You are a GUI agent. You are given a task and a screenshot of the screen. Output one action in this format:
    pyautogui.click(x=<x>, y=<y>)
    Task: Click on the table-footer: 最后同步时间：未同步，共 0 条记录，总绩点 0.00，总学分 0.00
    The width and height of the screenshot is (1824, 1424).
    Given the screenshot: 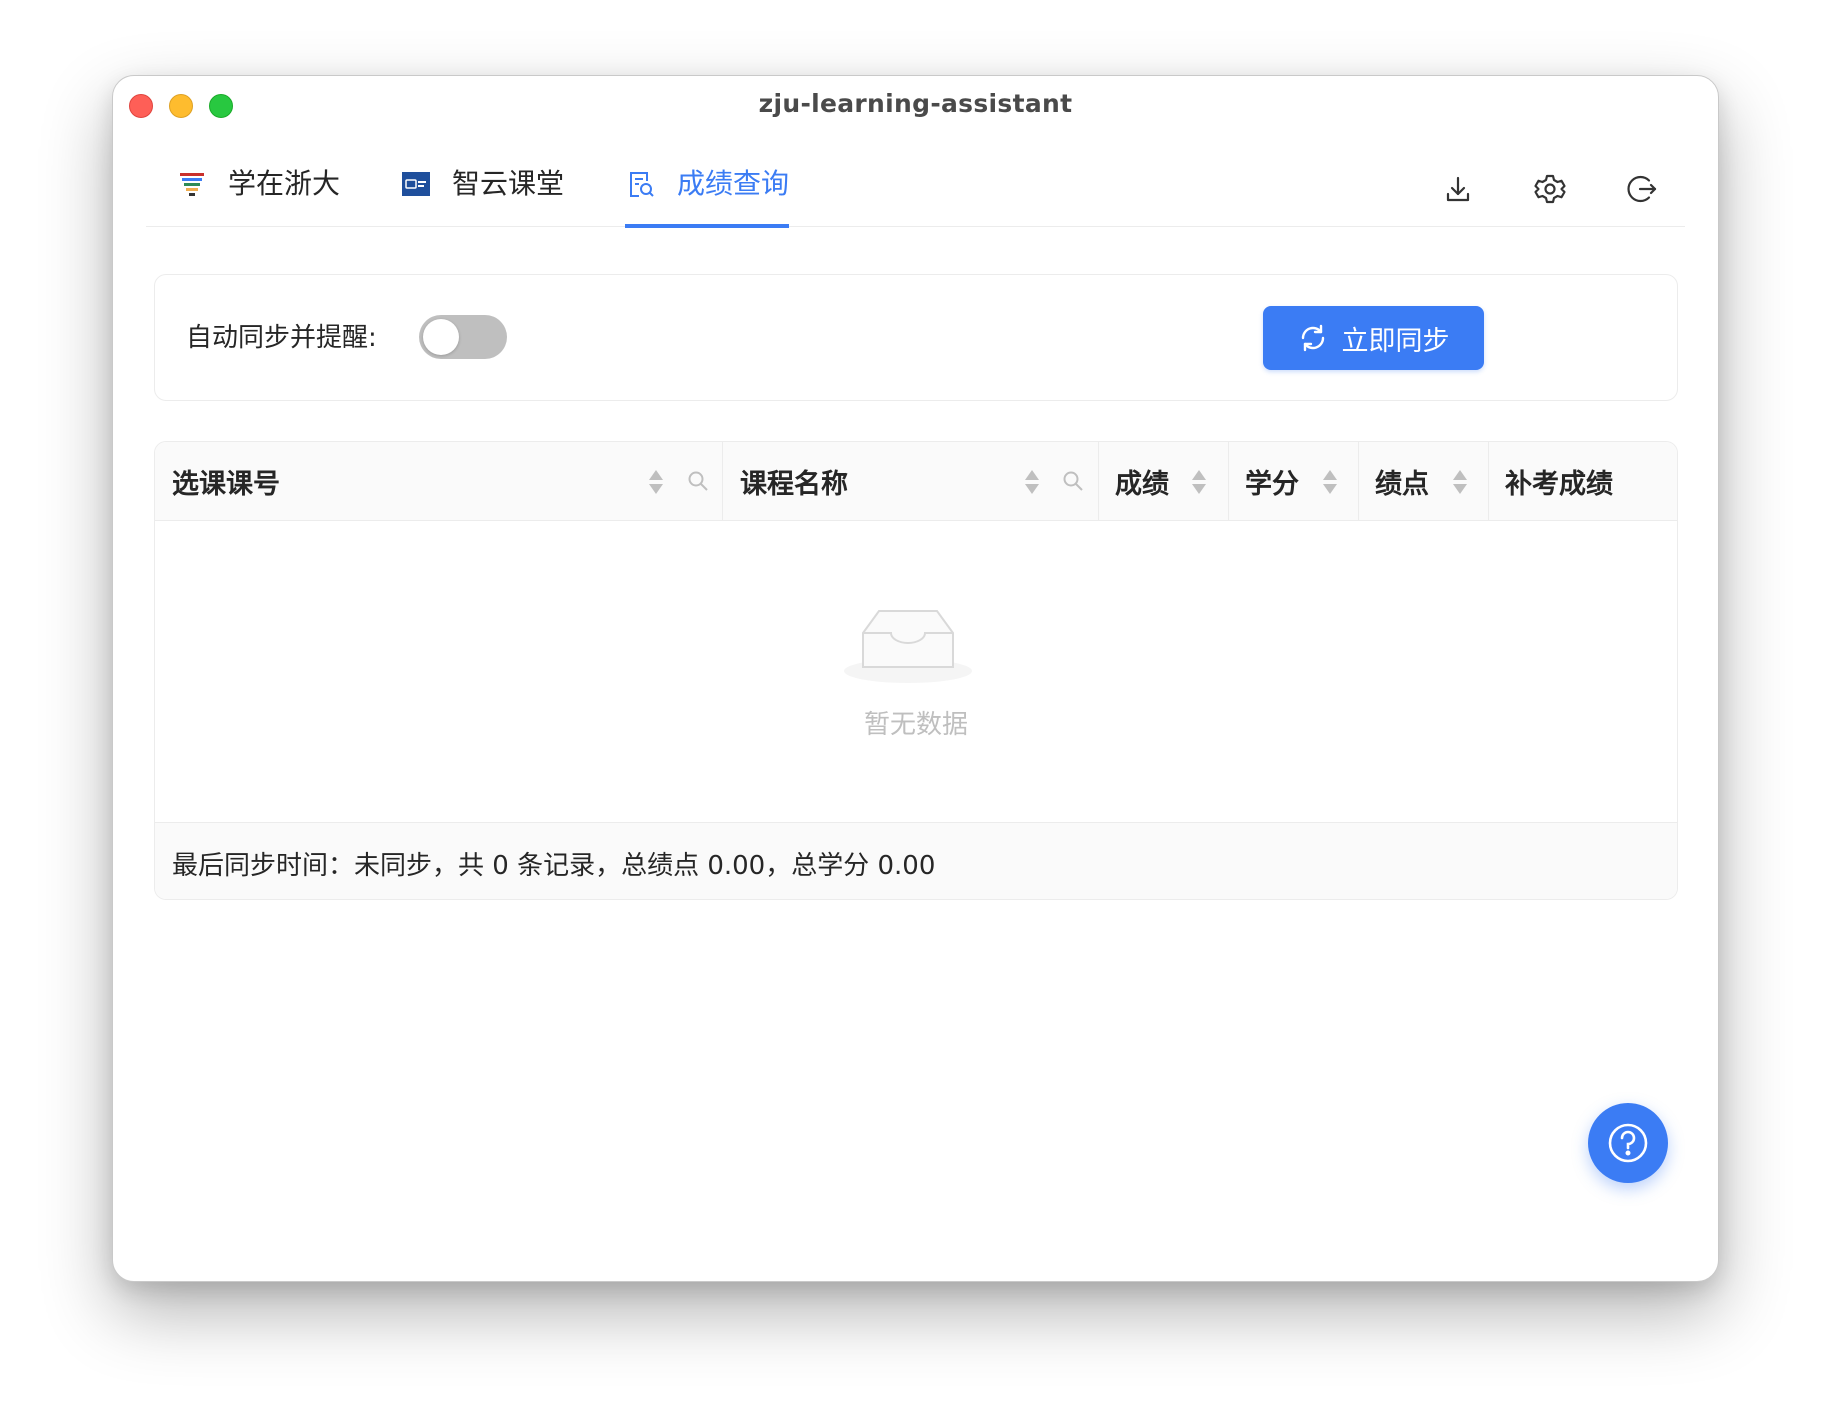 What is the action you would take?
    pyautogui.click(x=916, y=860)
    